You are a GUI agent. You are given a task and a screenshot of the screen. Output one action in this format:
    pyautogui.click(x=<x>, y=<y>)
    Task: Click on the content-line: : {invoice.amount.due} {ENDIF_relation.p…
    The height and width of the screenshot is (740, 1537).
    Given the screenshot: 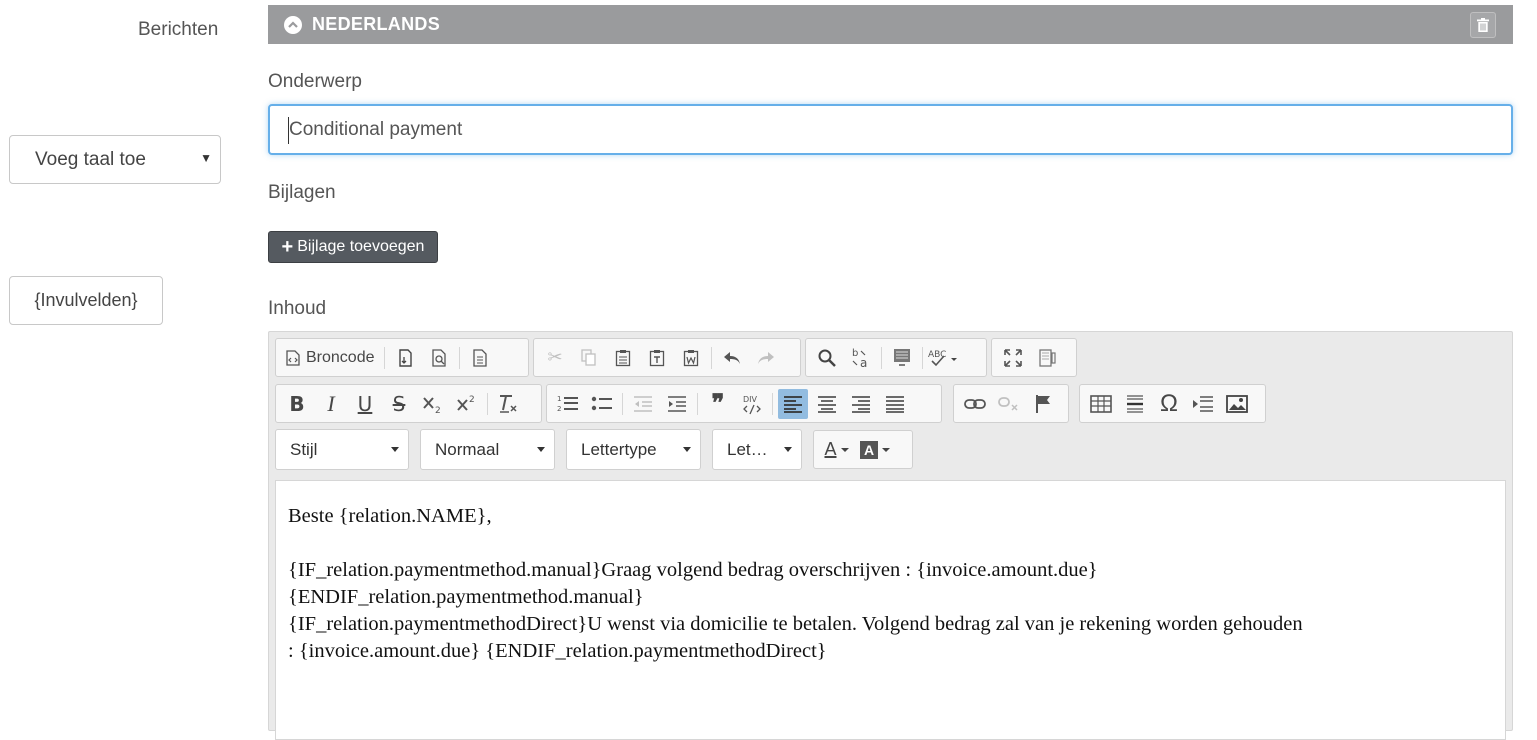 What is the action you would take?
    pyautogui.click(x=557, y=651)
    